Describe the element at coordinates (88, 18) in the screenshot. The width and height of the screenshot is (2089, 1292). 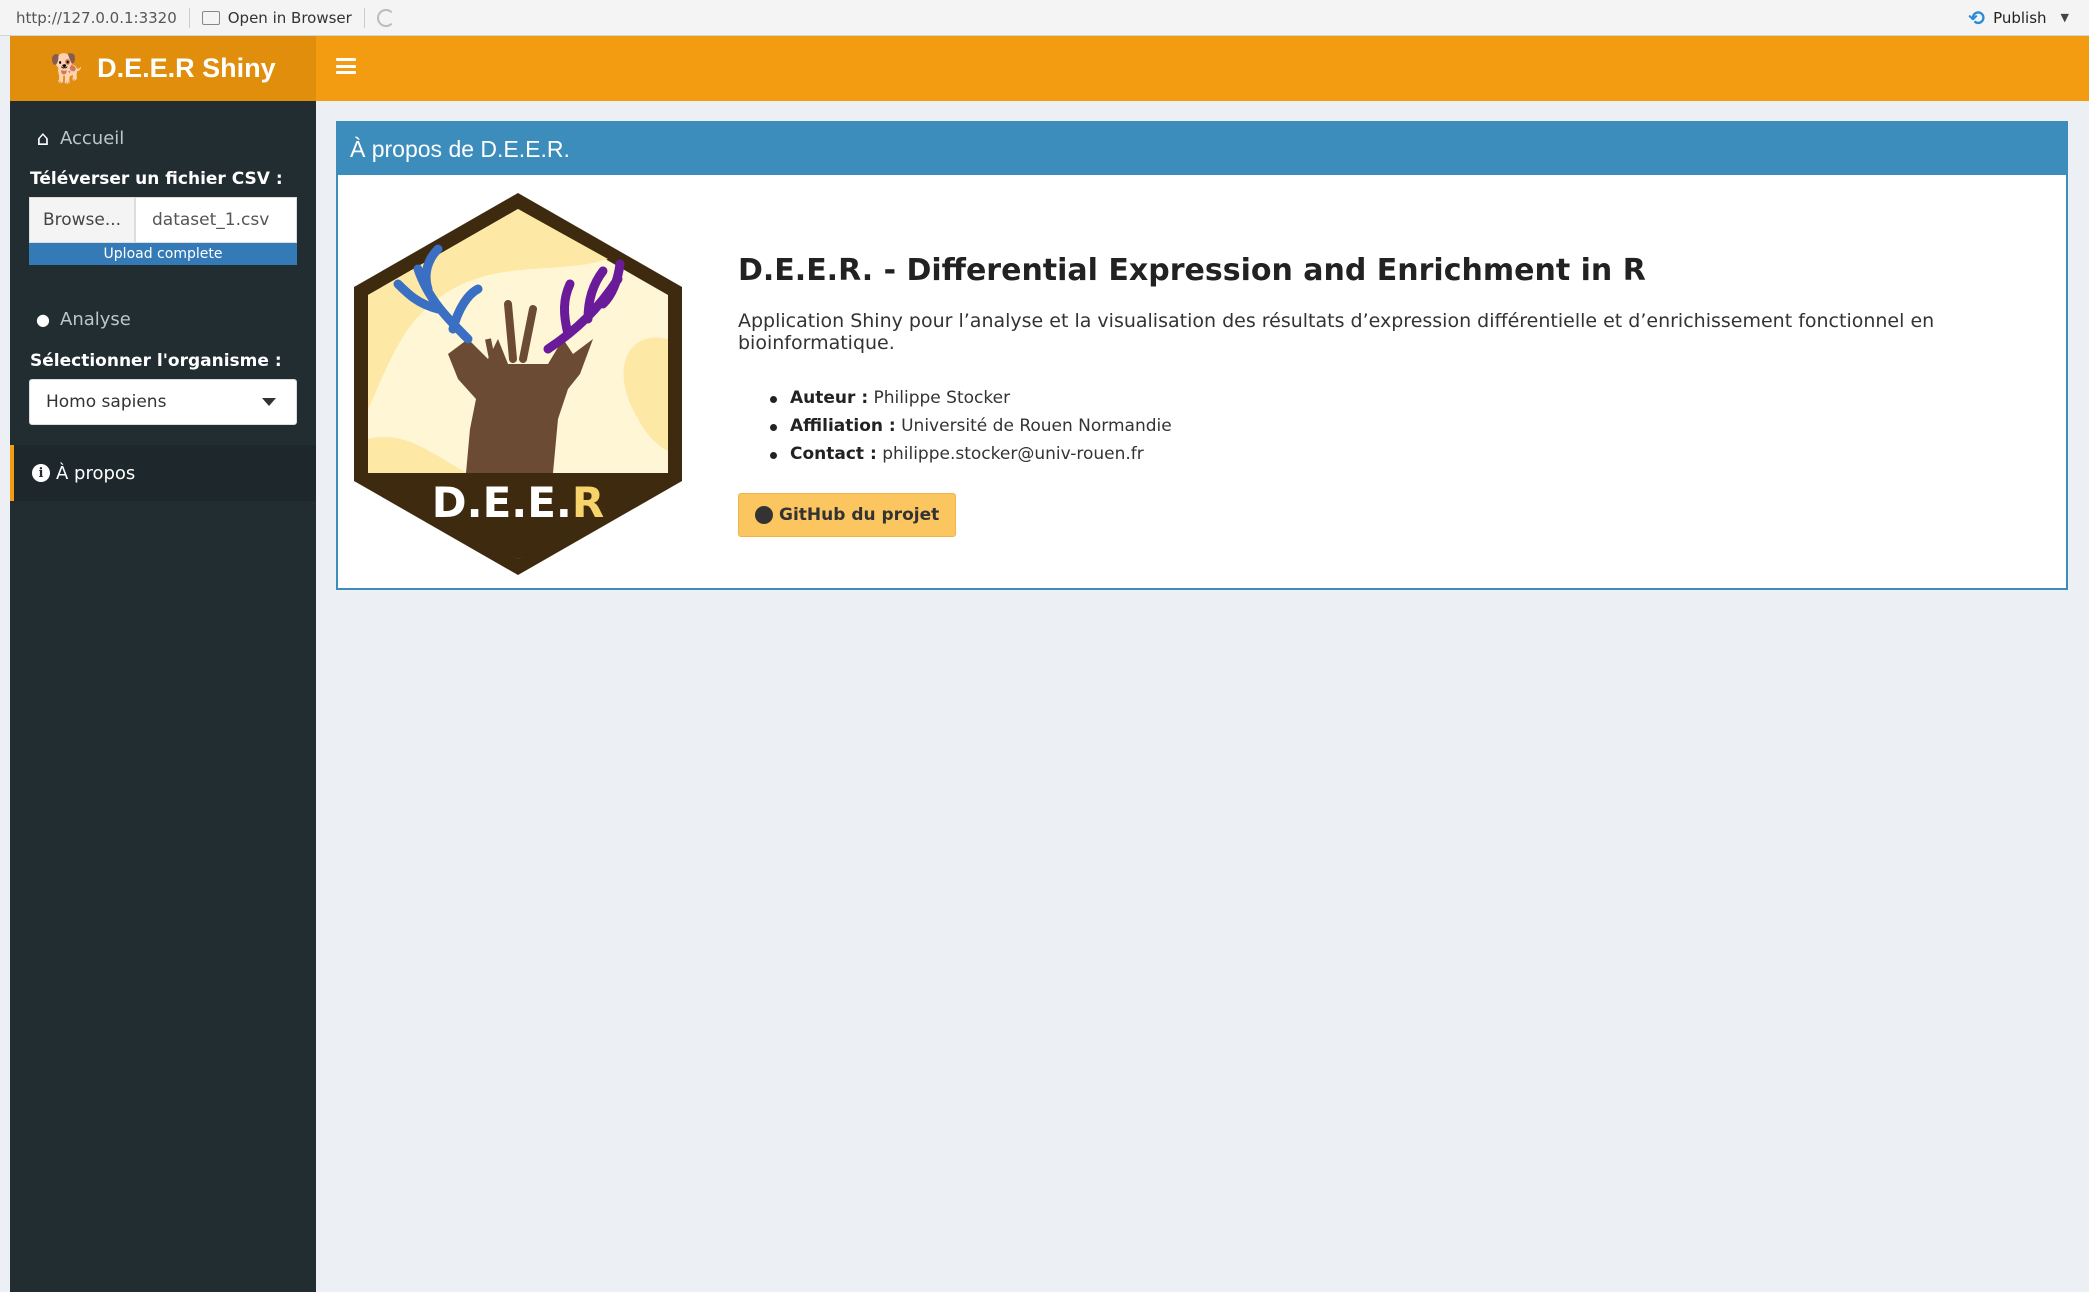
I see `viewer-url: http://127.0.0.1:3320` at that location.